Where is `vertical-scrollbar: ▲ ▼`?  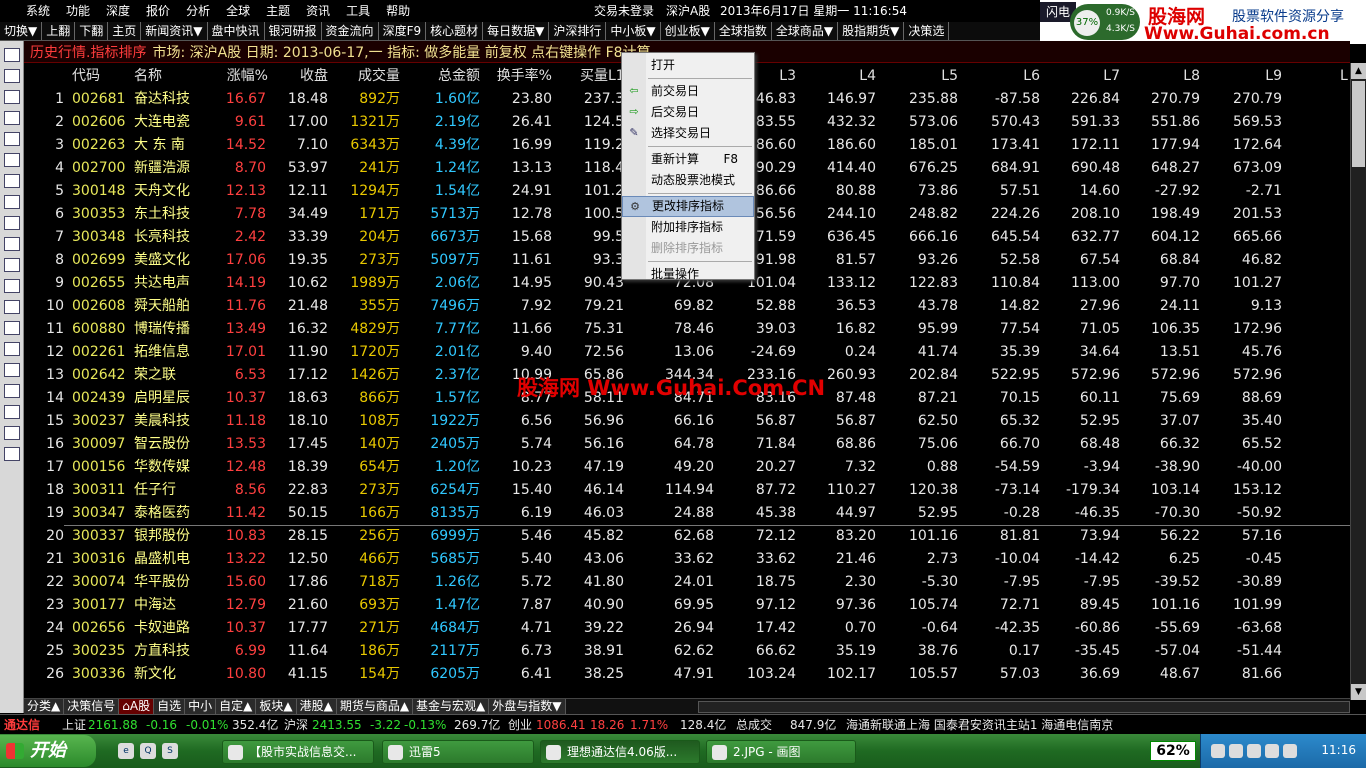
vertical-scrollbar: ▲ ▼ is located at coordinates (1358, 381).